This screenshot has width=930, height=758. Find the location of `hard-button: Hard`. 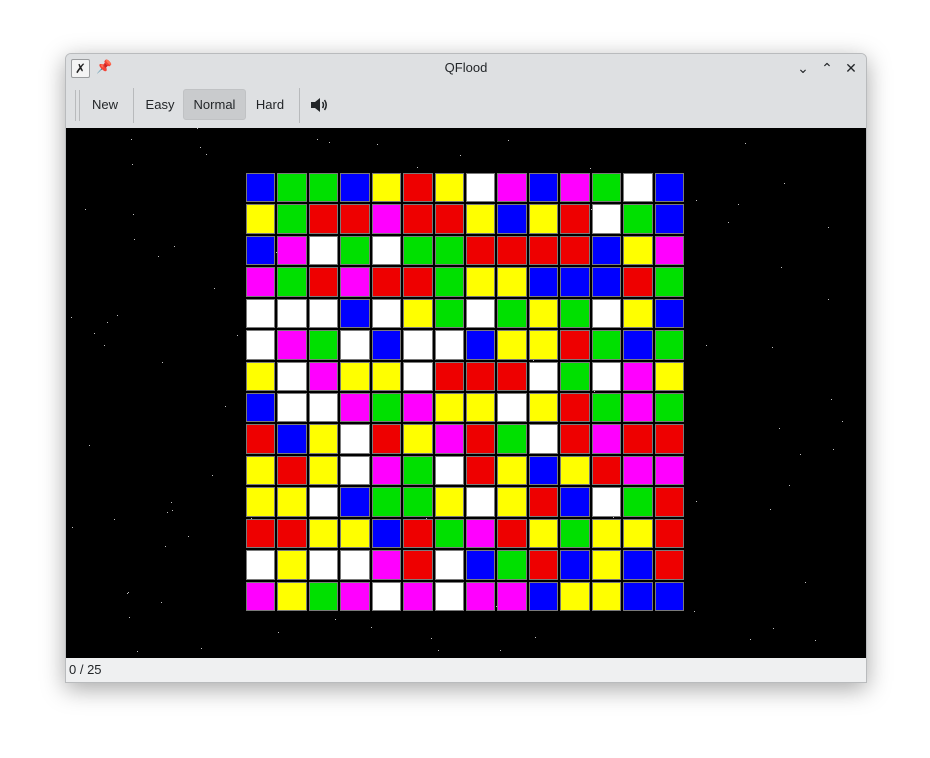

hard-button: Hard is located at coordinates (270, 104).